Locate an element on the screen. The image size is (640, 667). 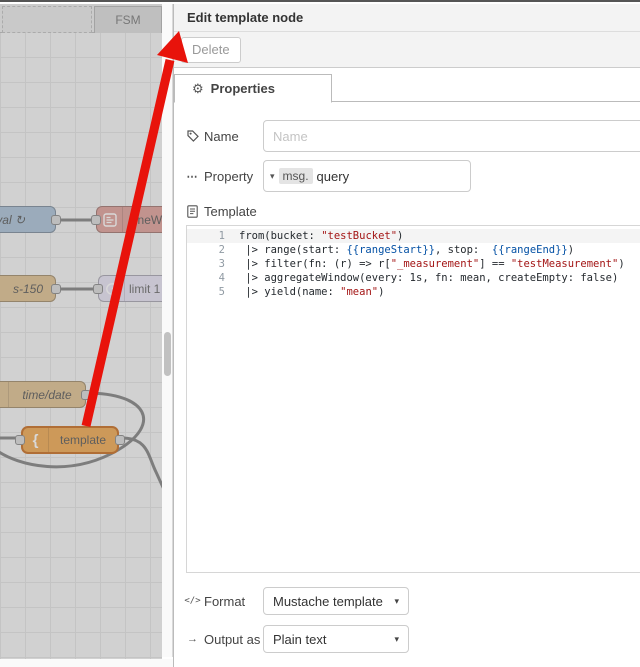
node-template-label: template is located at coordinates (83, 440).